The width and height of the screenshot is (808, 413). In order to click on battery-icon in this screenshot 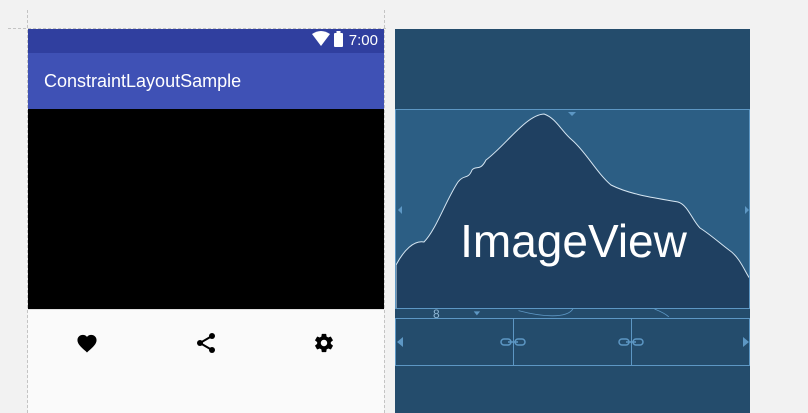, I will do `click(338, 41)`.